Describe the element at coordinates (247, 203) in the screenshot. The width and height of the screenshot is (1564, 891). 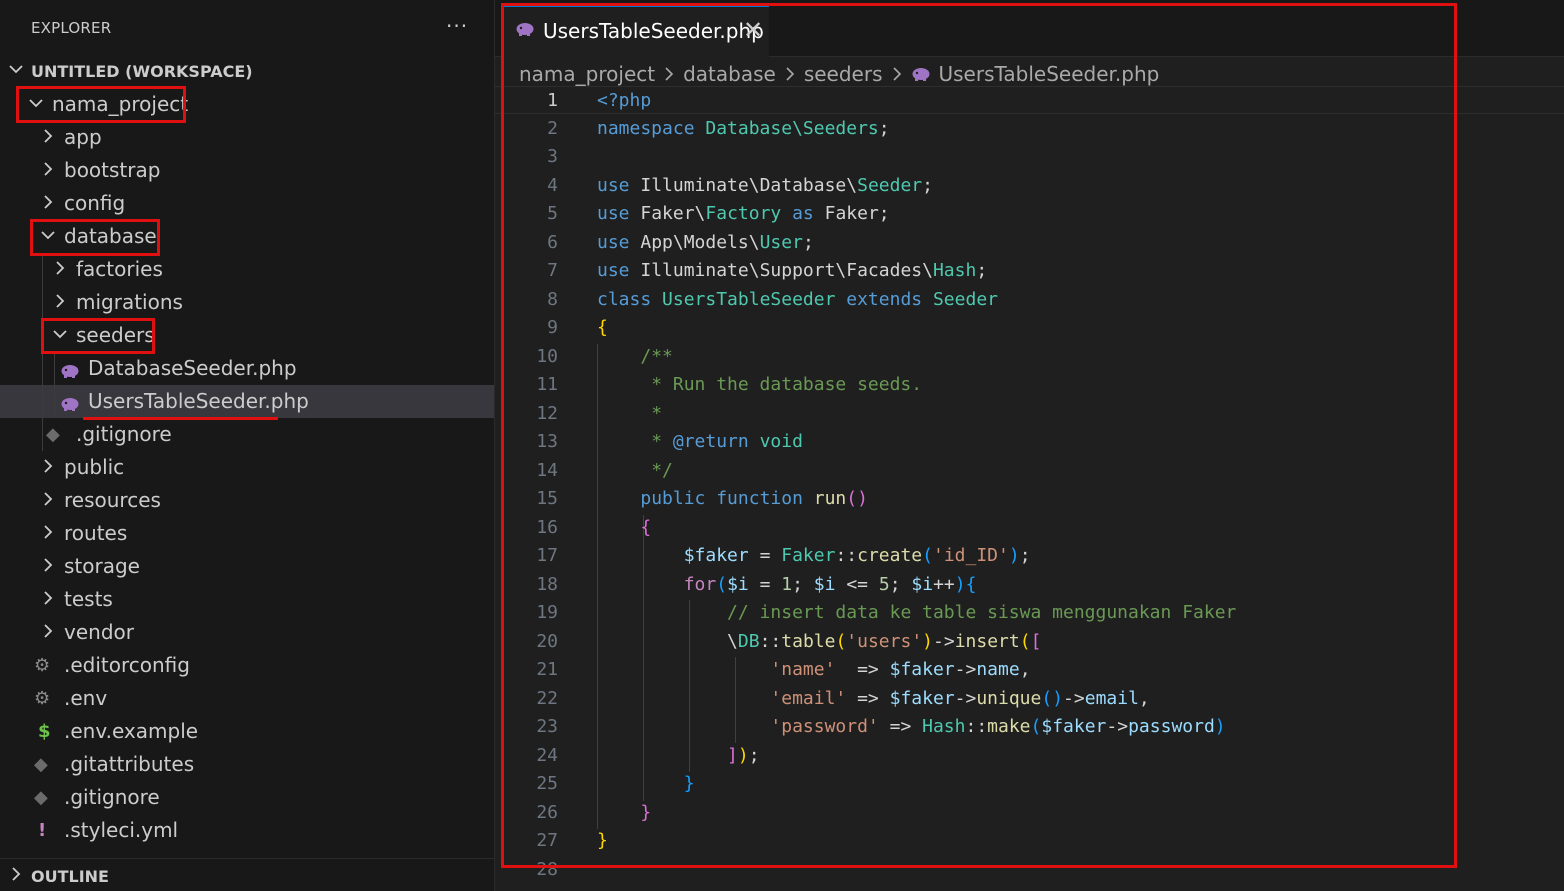
I see `tree-folder: config` at that location.